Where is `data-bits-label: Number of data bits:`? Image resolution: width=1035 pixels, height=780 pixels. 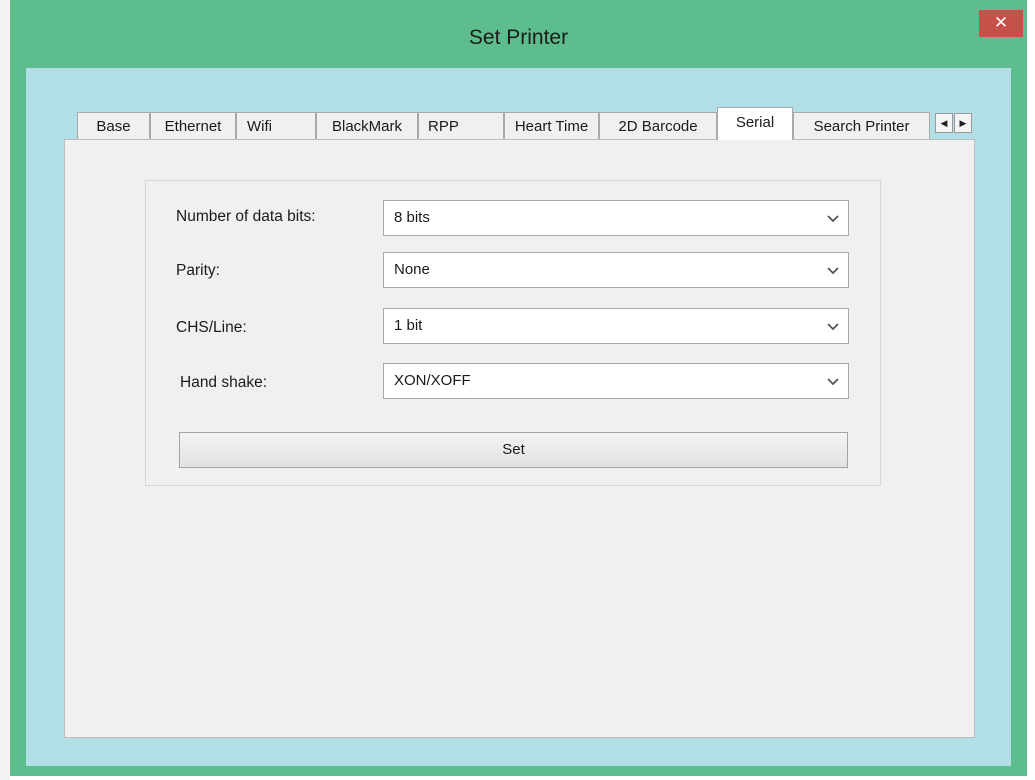
data-bits-label: Number of data bits: is located at coordinates (246, 216).